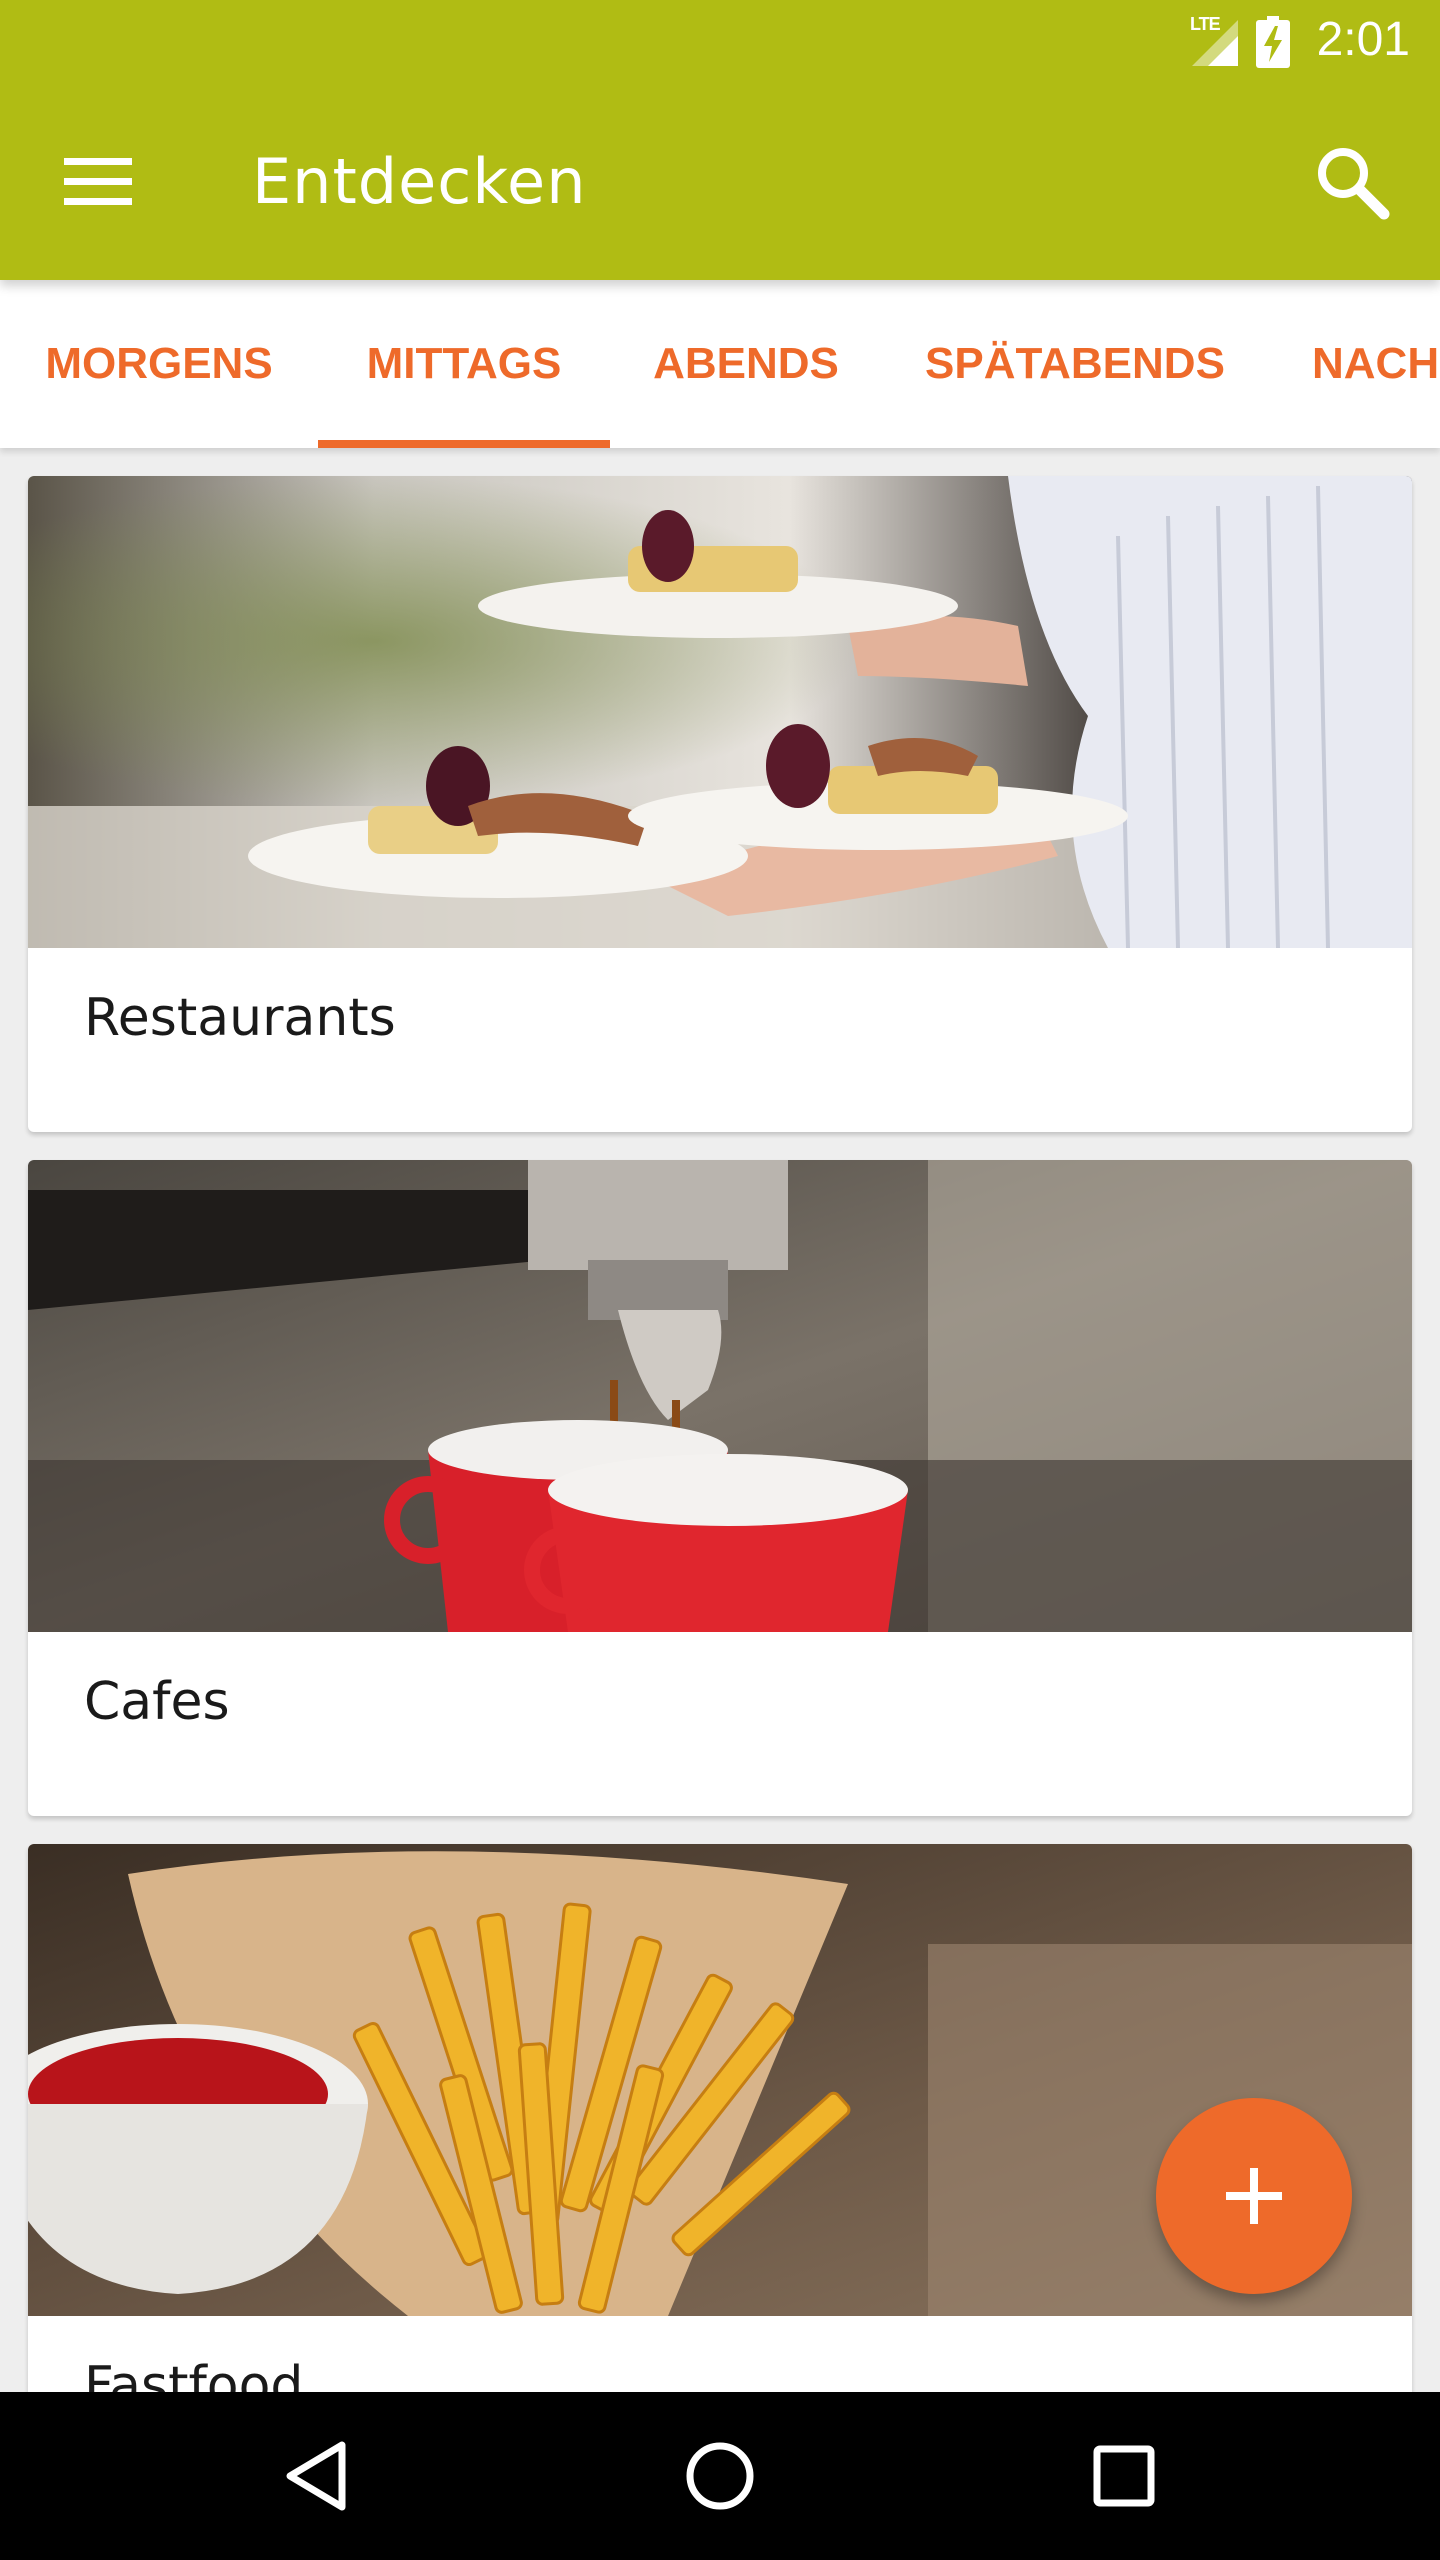  I want to click on tab-nach: NACH, so click(1354, 364).